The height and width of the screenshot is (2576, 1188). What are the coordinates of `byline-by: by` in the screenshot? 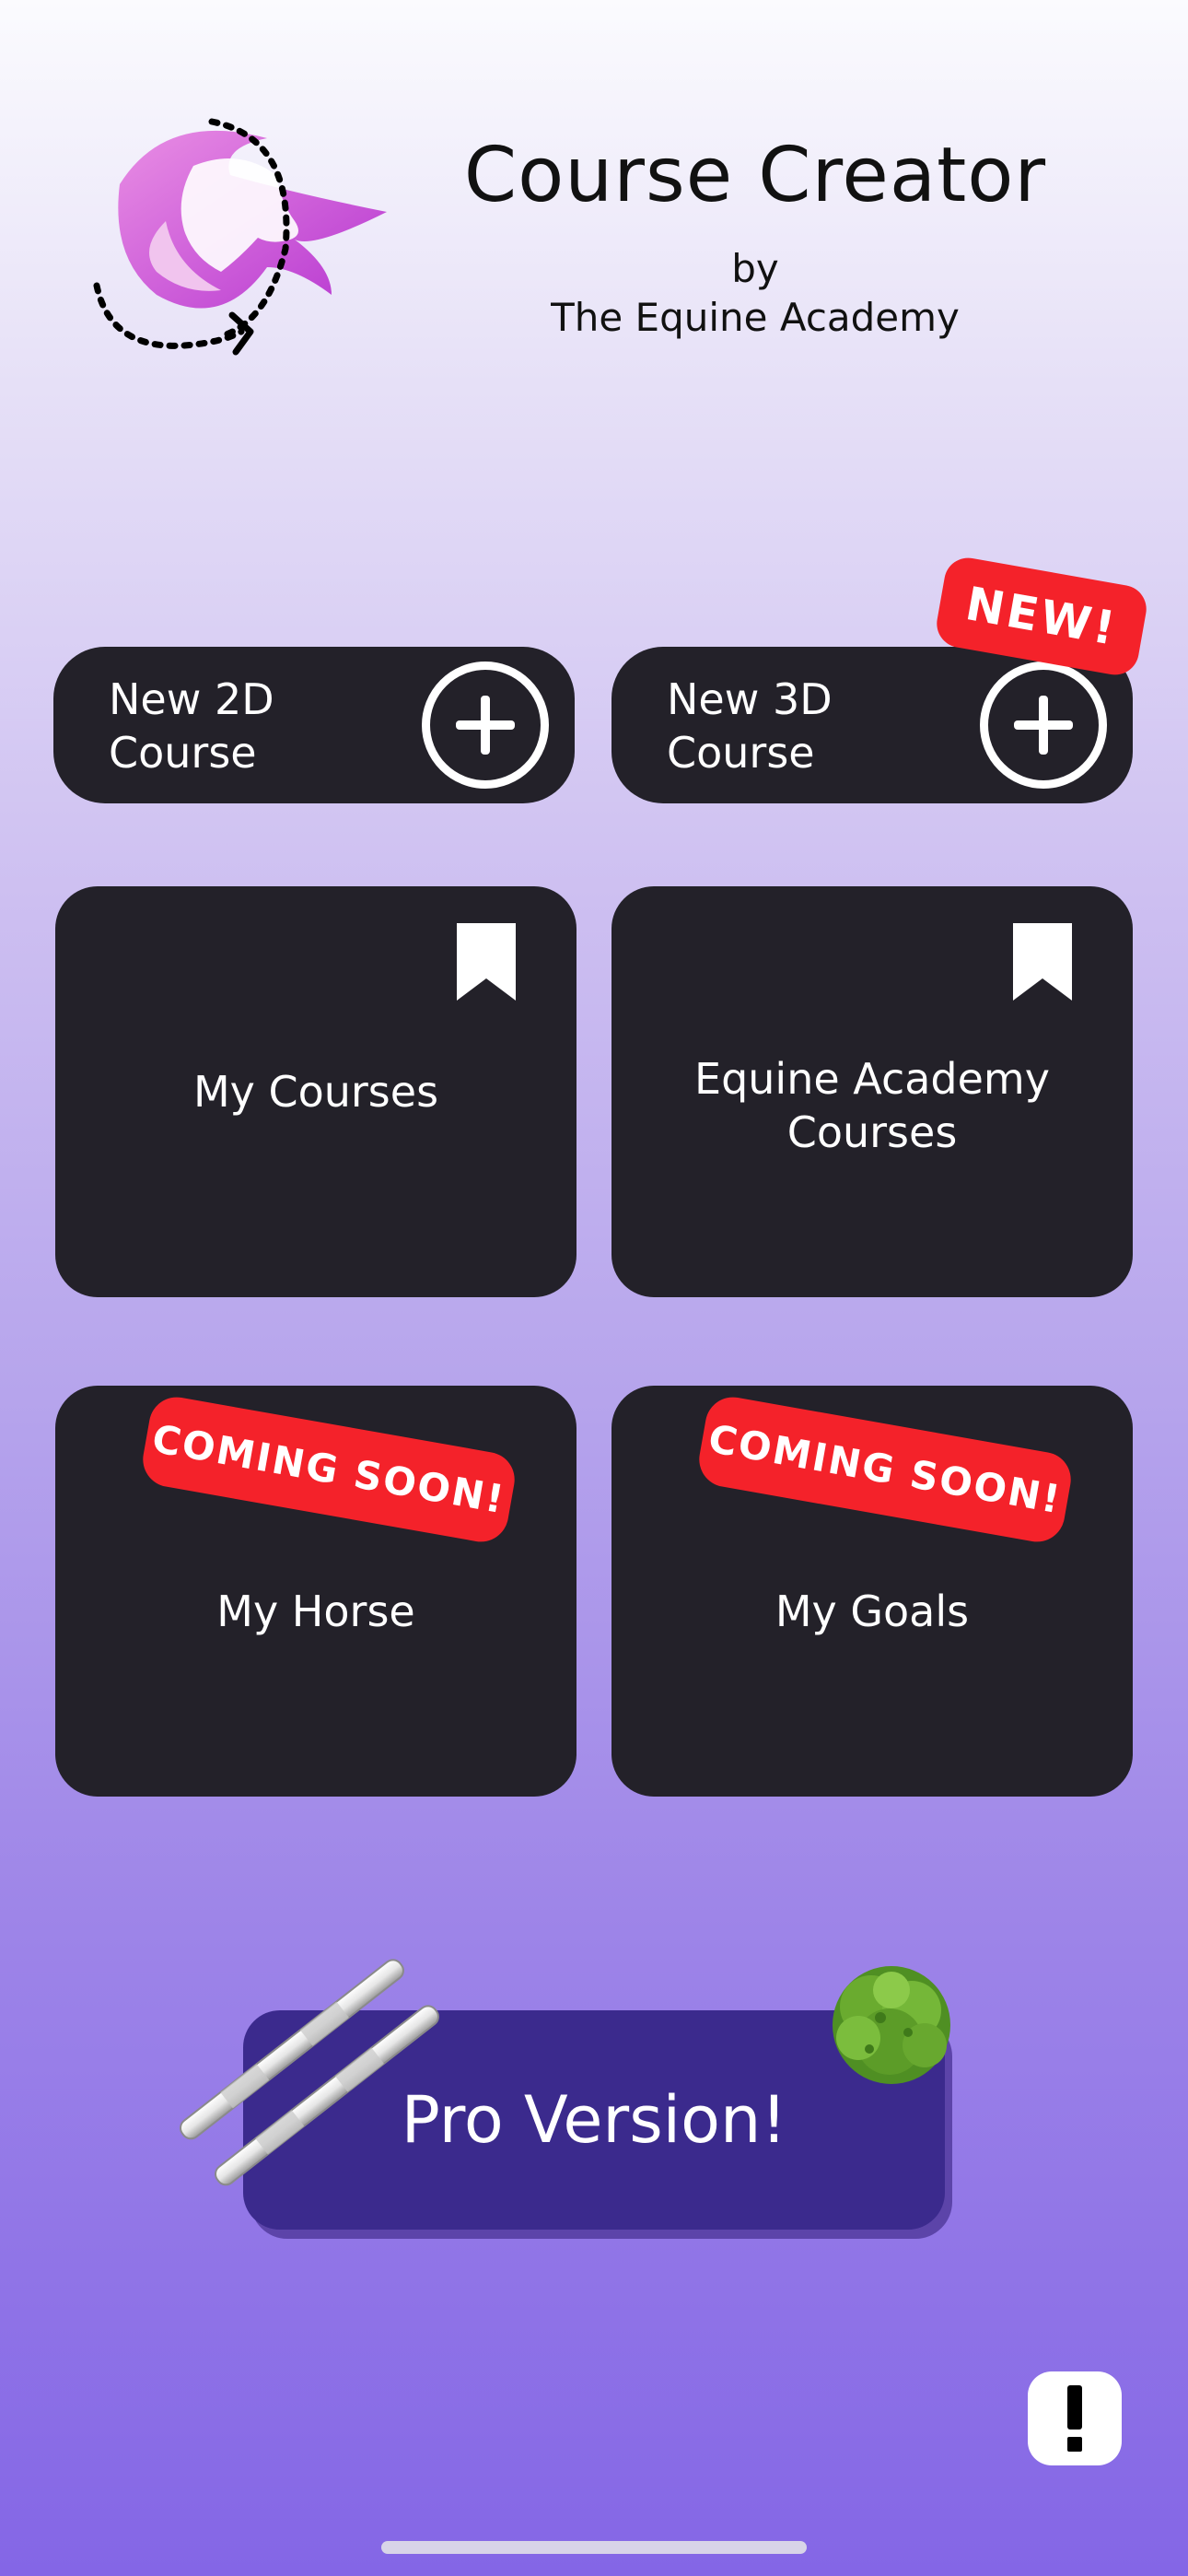 It's located at (755, 268).